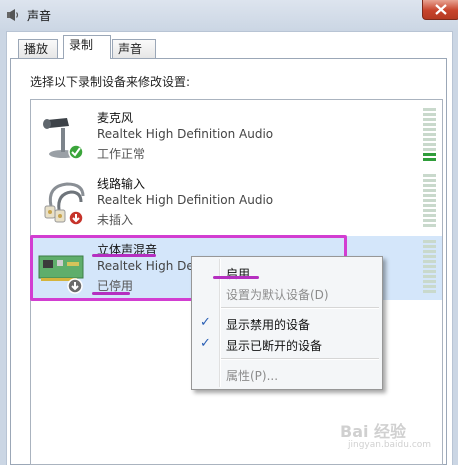  I want to click on tab-playback: 播放, so click(38, 48).